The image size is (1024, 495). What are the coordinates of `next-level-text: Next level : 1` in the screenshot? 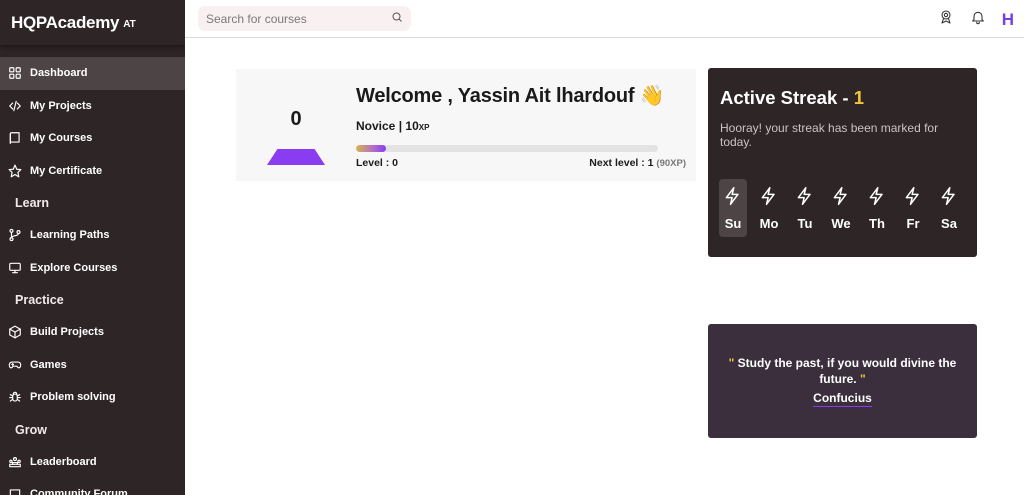 It's located at (621, 163).